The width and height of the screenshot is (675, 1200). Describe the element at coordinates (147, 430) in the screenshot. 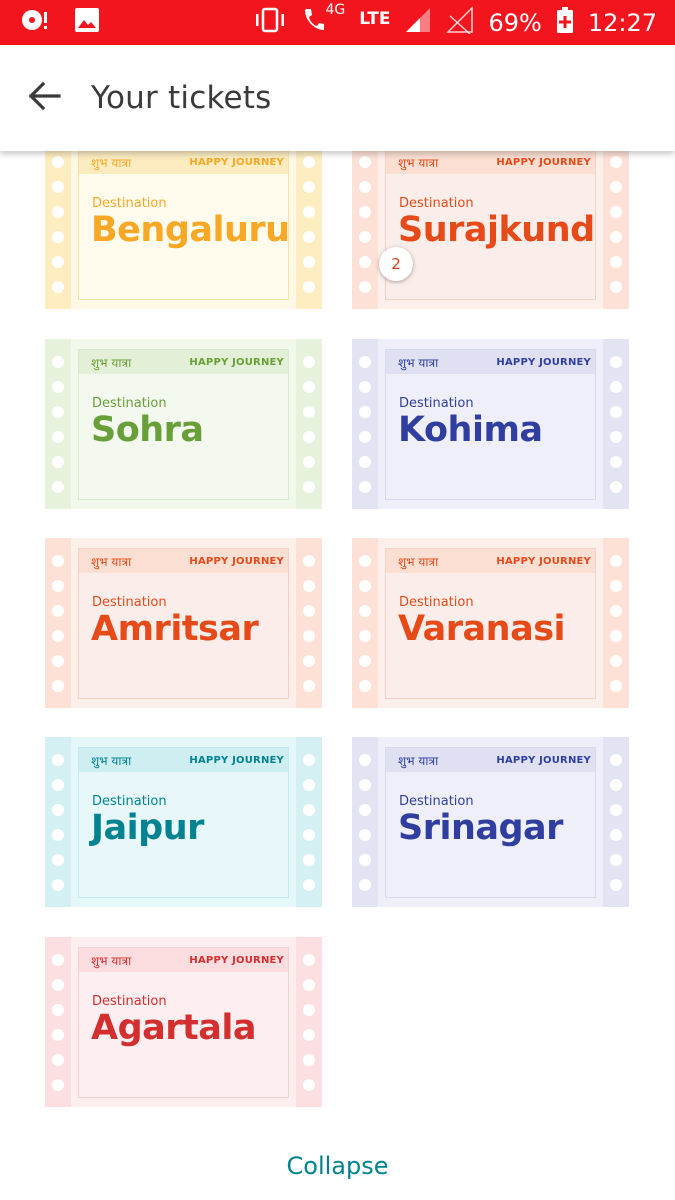

I see `destination-city: Sohra` at that location.